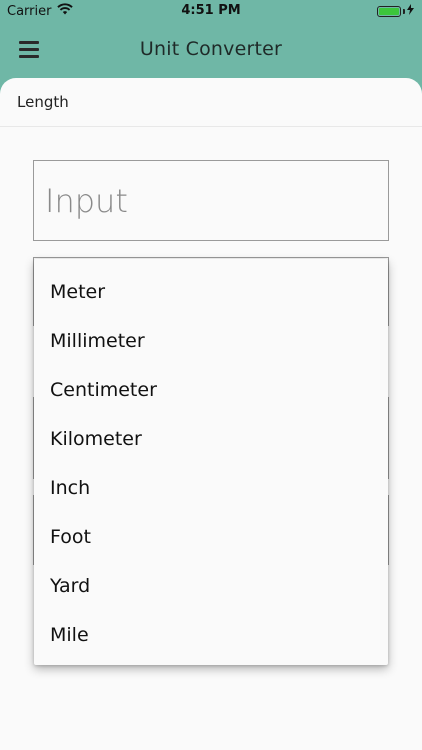 This screenshot has width=422, height=750. I want to click on input-field, so click(211, 200).